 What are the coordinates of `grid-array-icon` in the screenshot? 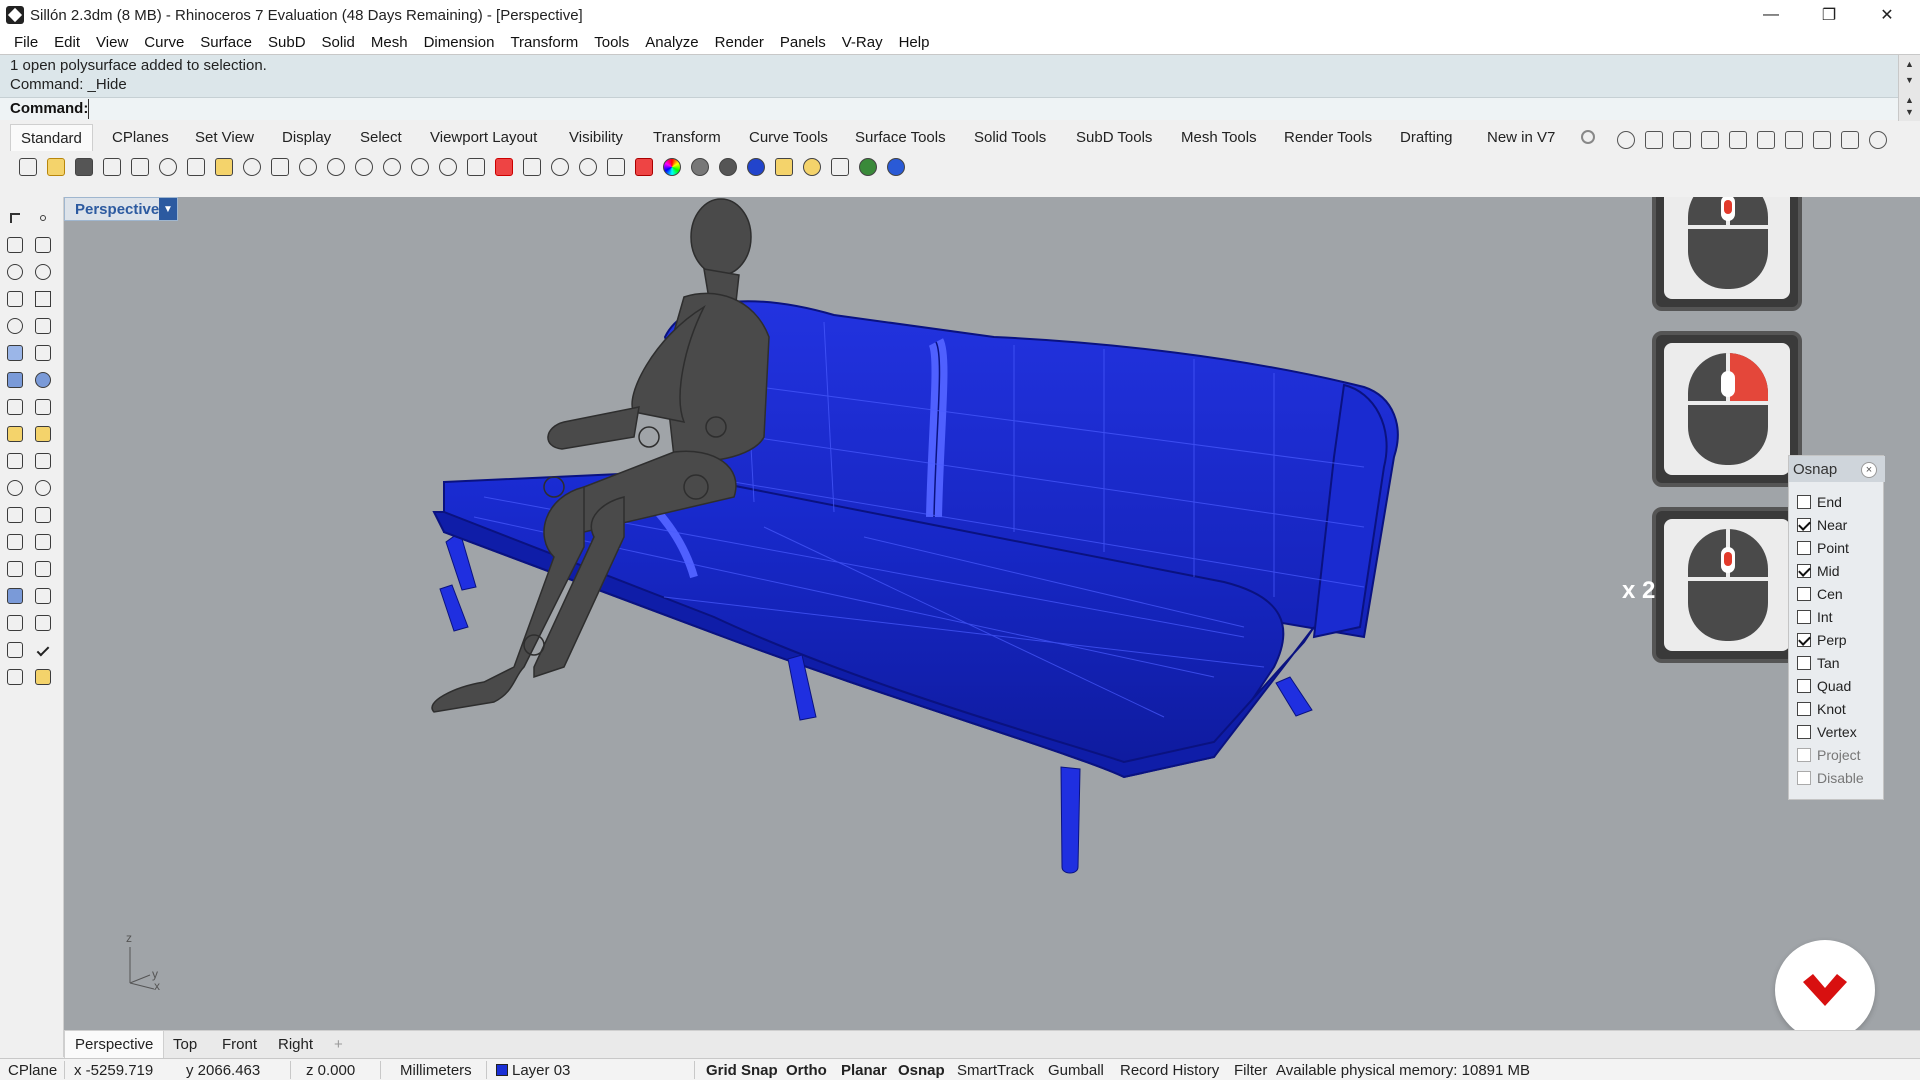 It's located at (15, 623).